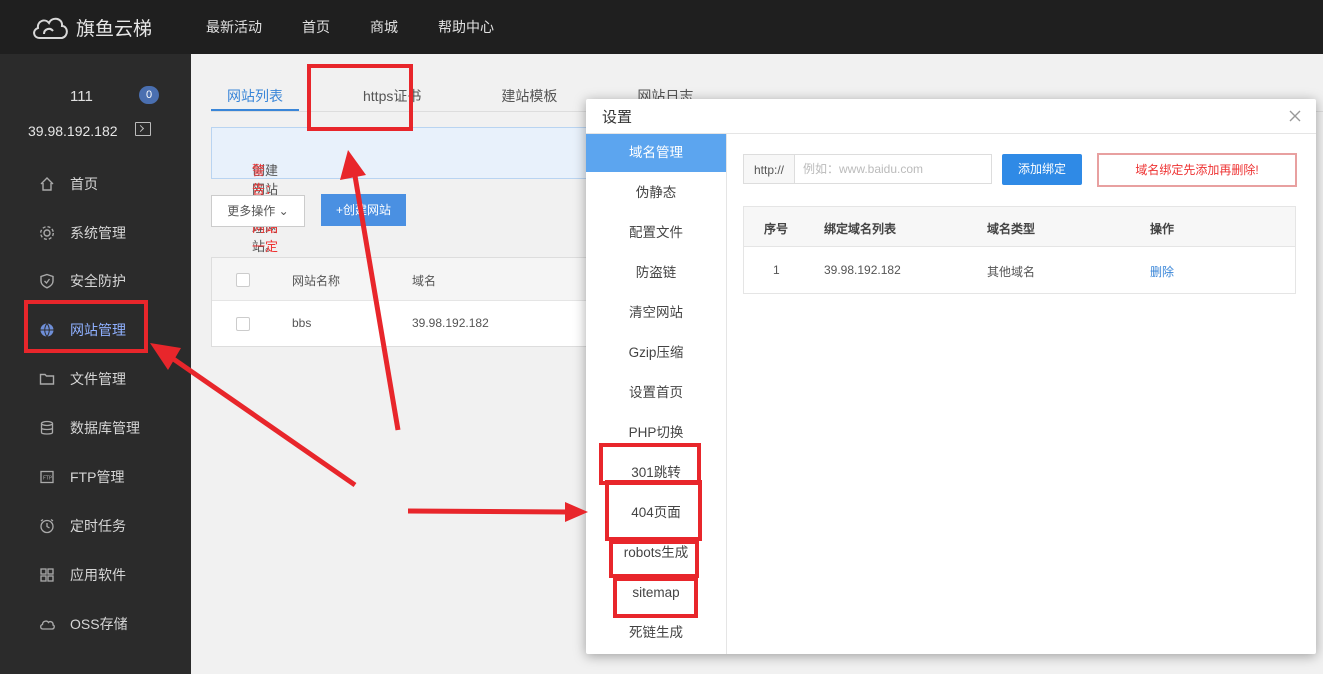  What do you see at coordinates (316, 281) in the screenshot?
I see `column-site-name: 网站名称` at bounding box center [316, 281].